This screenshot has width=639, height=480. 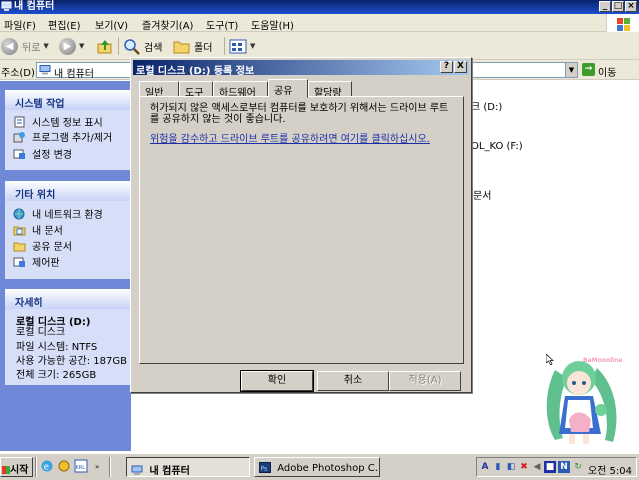 What do you see at coordinates (46, 263) in the screenshot?
I see `sidebar-item-label: 제어판` at bounding box center [46, 263].